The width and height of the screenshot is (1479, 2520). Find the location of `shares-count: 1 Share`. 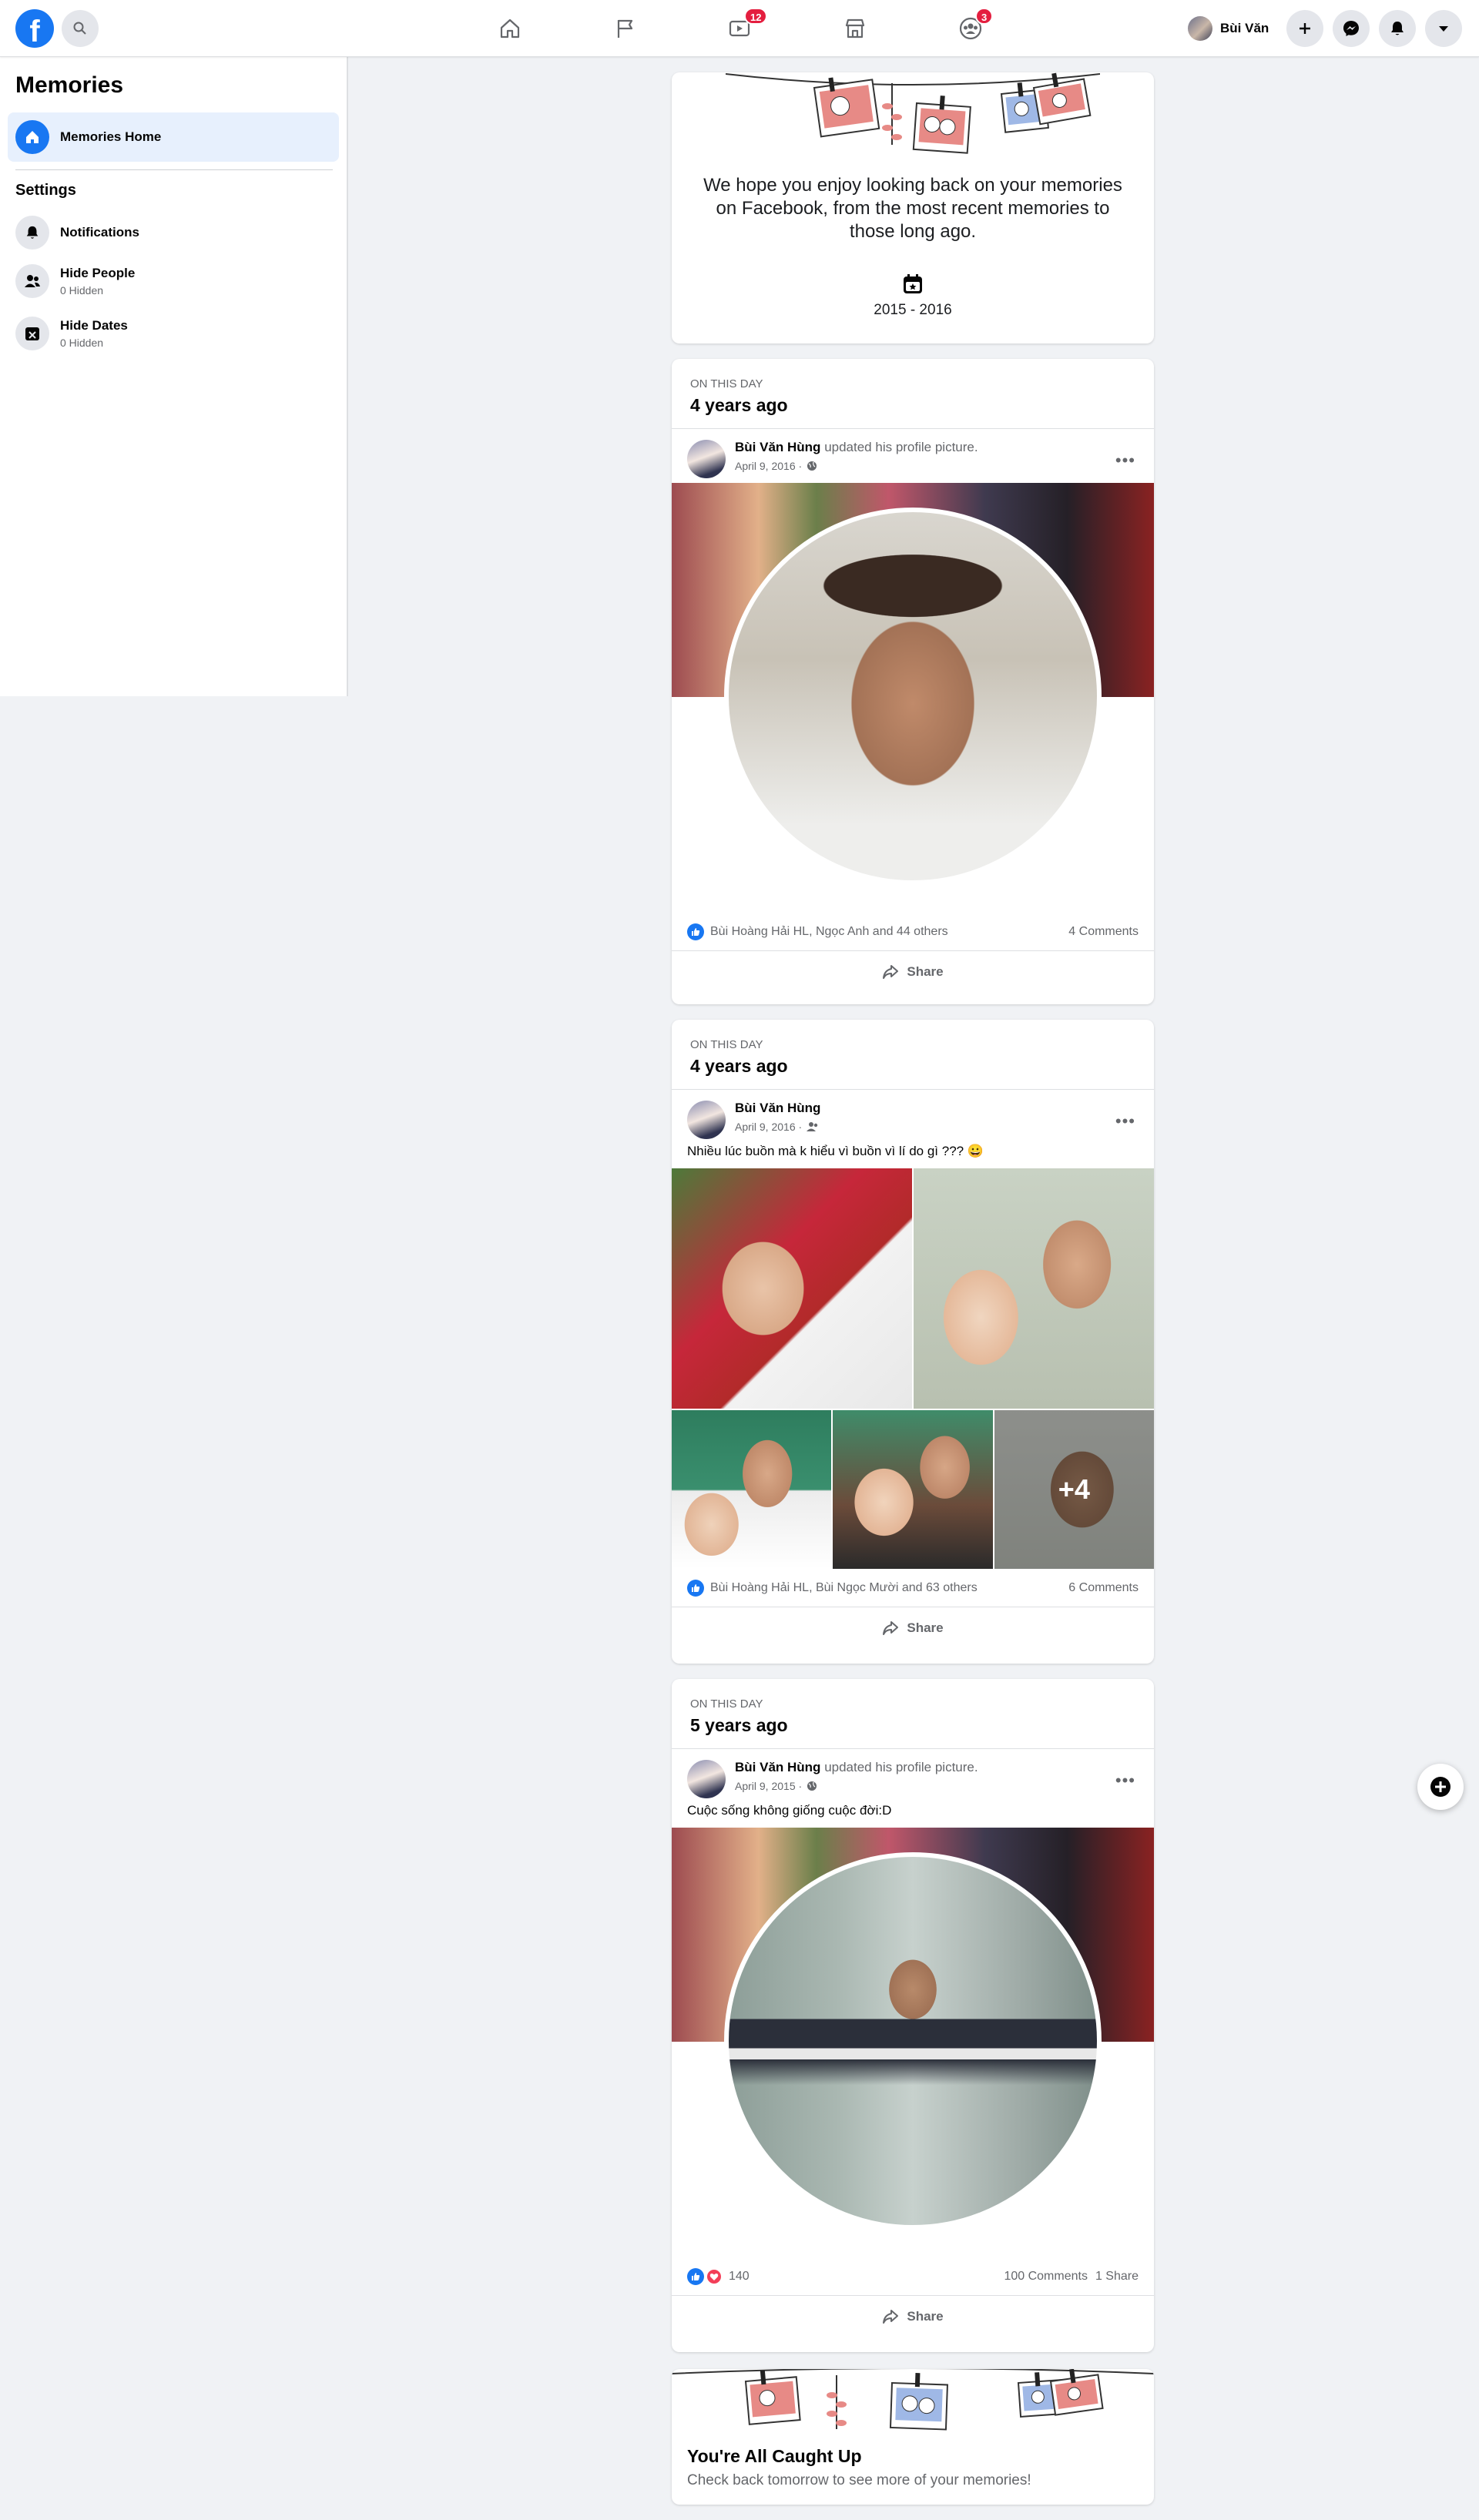

shares-count: 1 Share is located at coordinates (1117, 2277).